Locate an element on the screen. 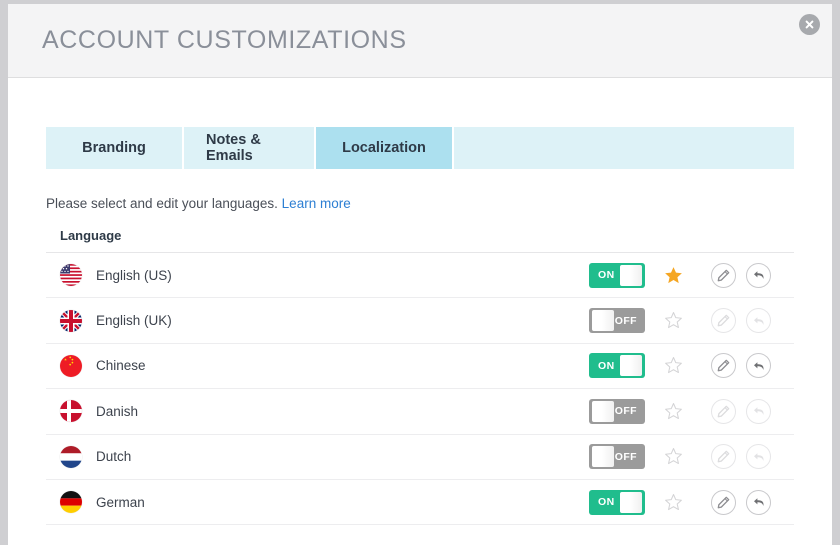  tab-bar: Branding Notes & Emails Localization is located at coordinates (420, 148).